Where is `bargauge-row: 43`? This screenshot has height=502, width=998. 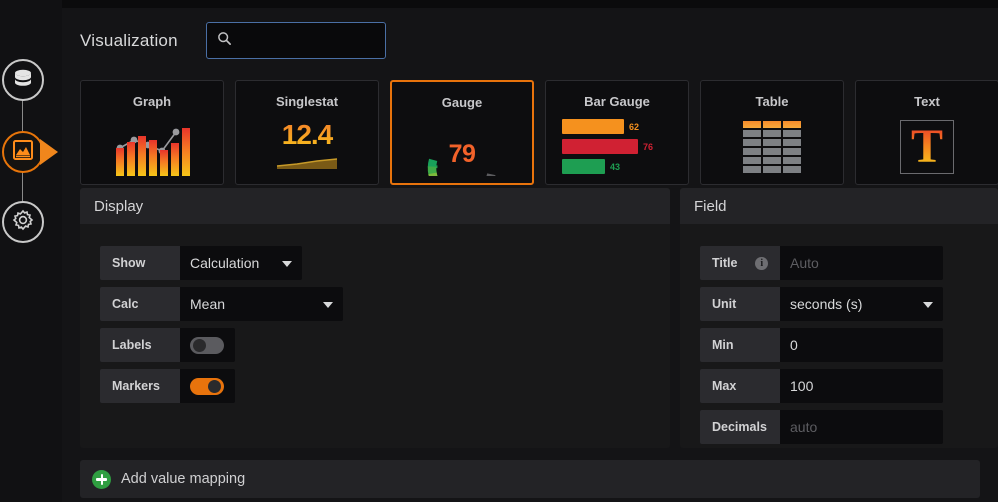
bargauge-row: 43 is located at coordinates (617, 166).